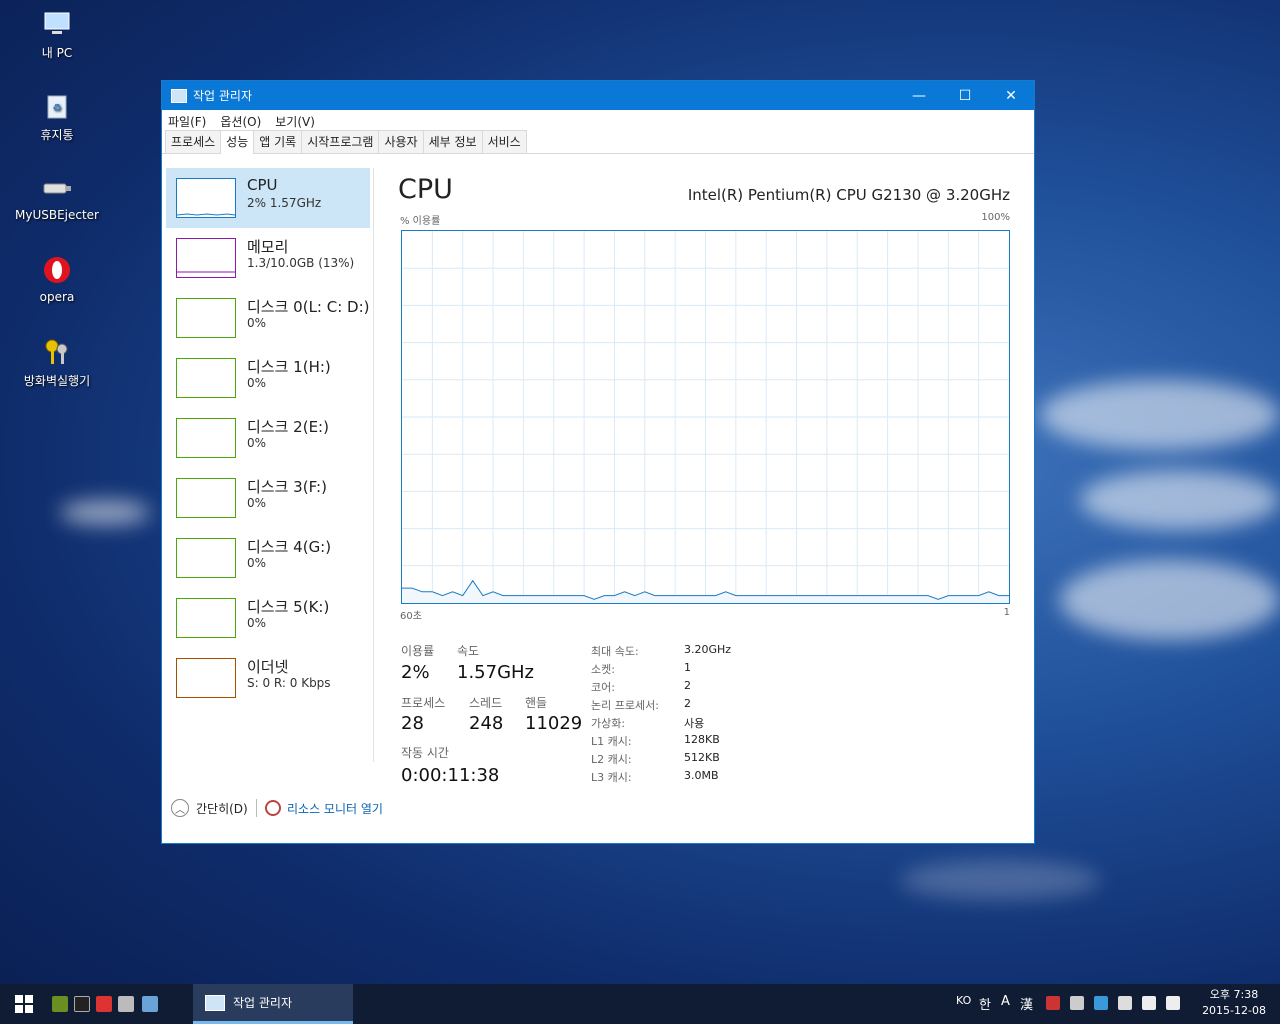 Image resolution: width=1280 pixels, height=1024 pixels. Describe the element at coordinates (1077, 1003) in the screenshot. I see `tray-keyboard-icon` at that location.